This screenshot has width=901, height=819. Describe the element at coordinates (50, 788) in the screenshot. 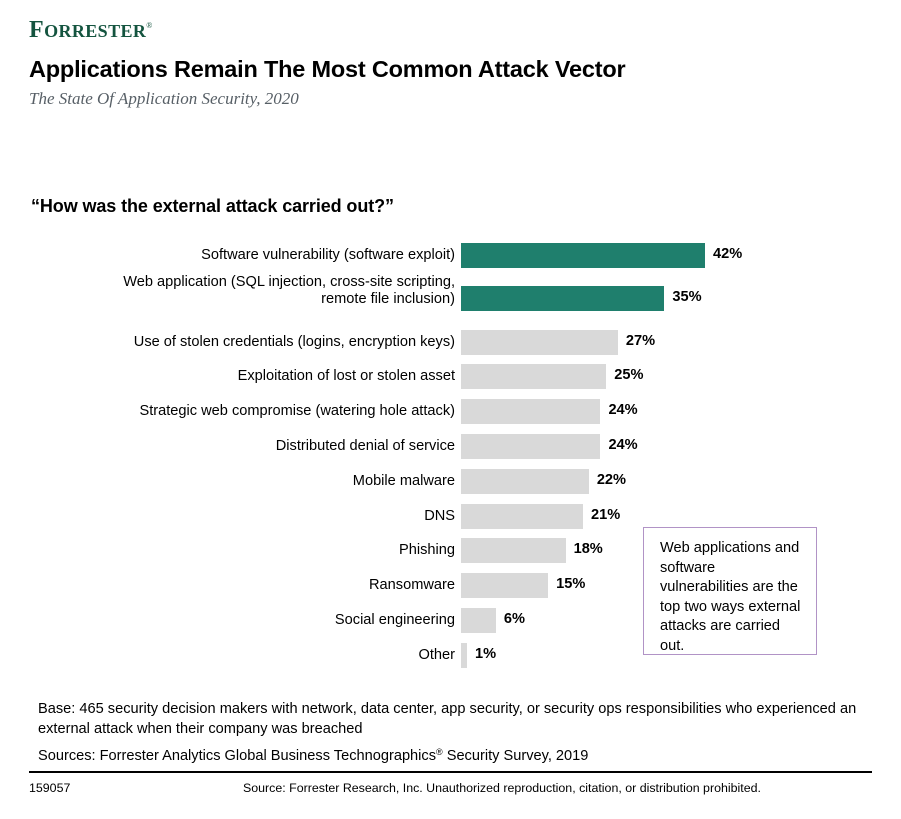

I see `document-id: 159057` at that location.